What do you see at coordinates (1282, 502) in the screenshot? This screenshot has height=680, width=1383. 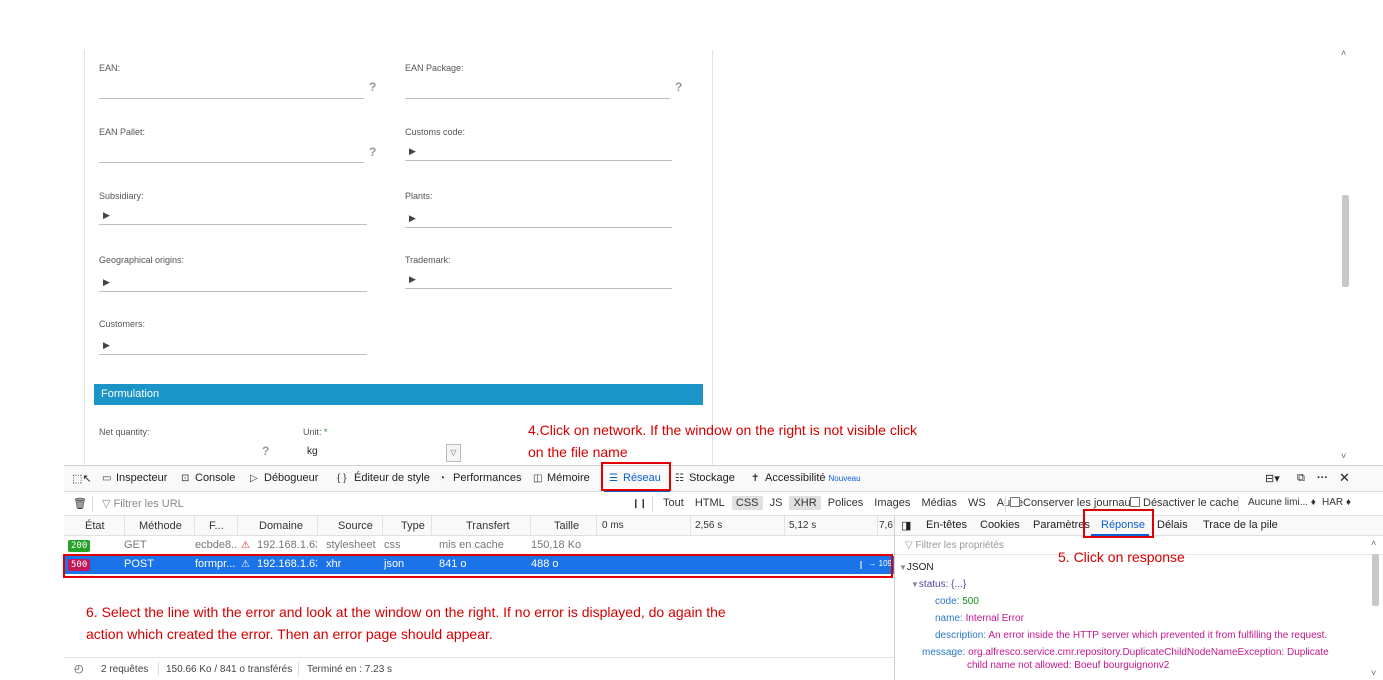 I see `throttling-select: Aucune limi... ♦` at bounding box center [1282, 502].